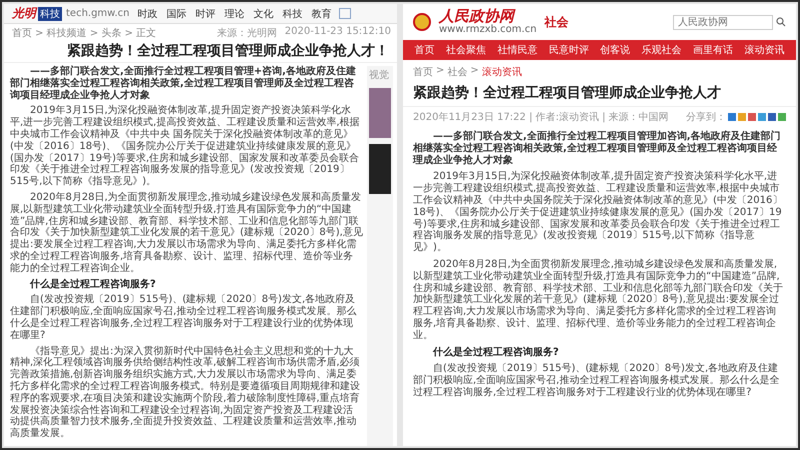  What do you see at coordinates (517, 50) in the screenshot?
I see `nav-link: 社情民意` at bounding box center [517, 50].